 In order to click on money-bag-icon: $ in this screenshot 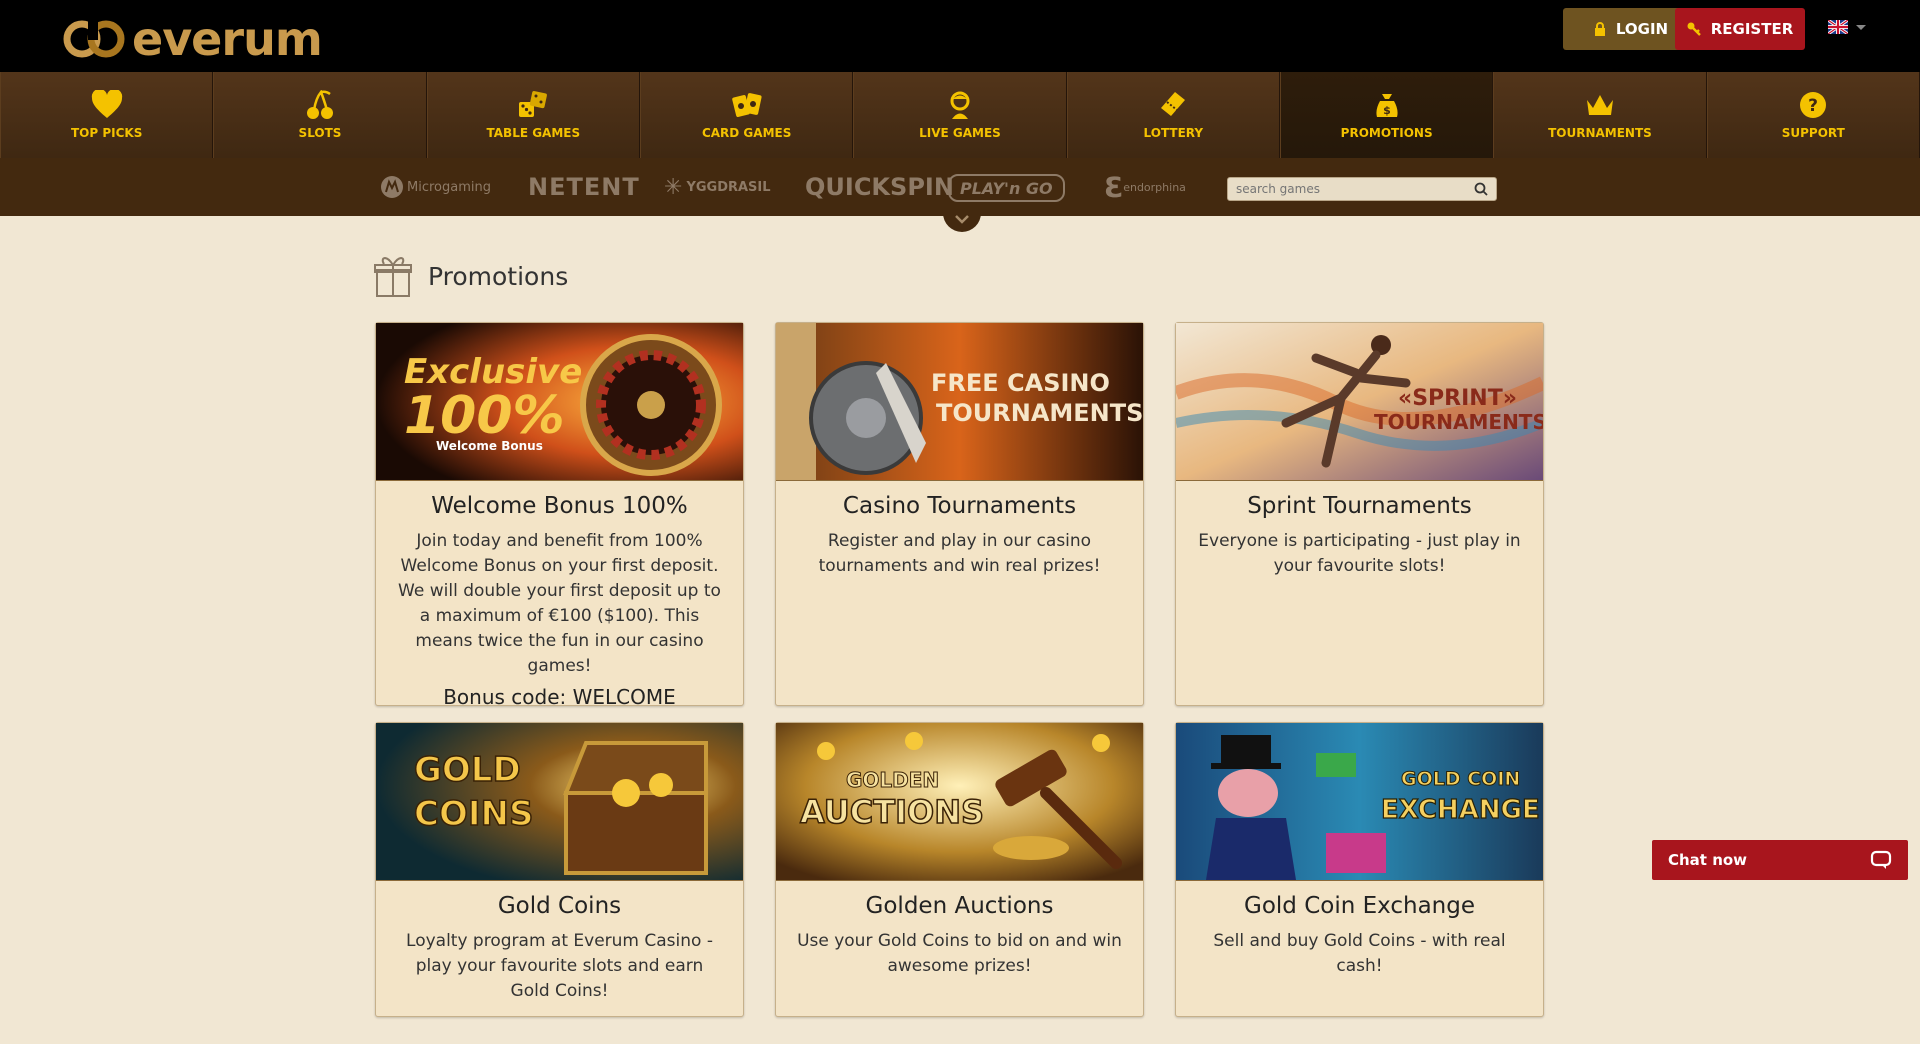, I will do `click(1387, 105)`.